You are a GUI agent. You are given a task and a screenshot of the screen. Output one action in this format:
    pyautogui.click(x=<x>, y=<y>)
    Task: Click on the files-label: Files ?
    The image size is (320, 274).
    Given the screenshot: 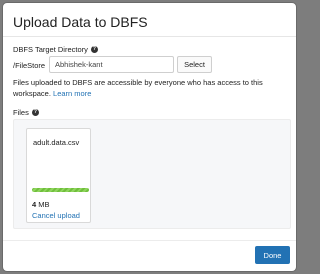 What is the action you would take?
    pyautogui.click(x=26, y=112)
    